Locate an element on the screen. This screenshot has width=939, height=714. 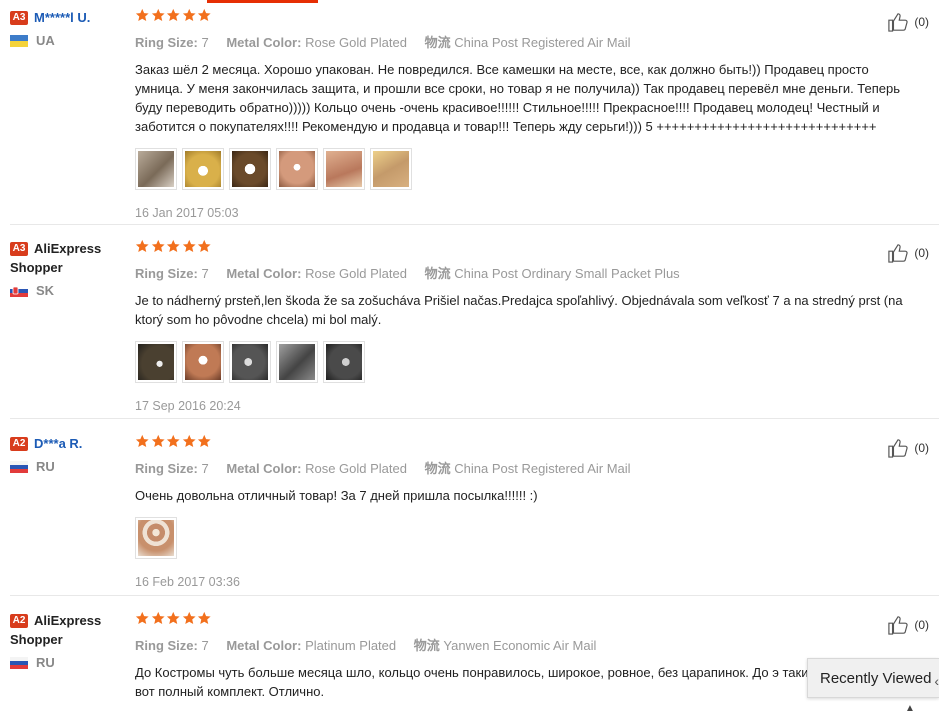
ukraine-flag-icon is located at coordinates (19, 40).